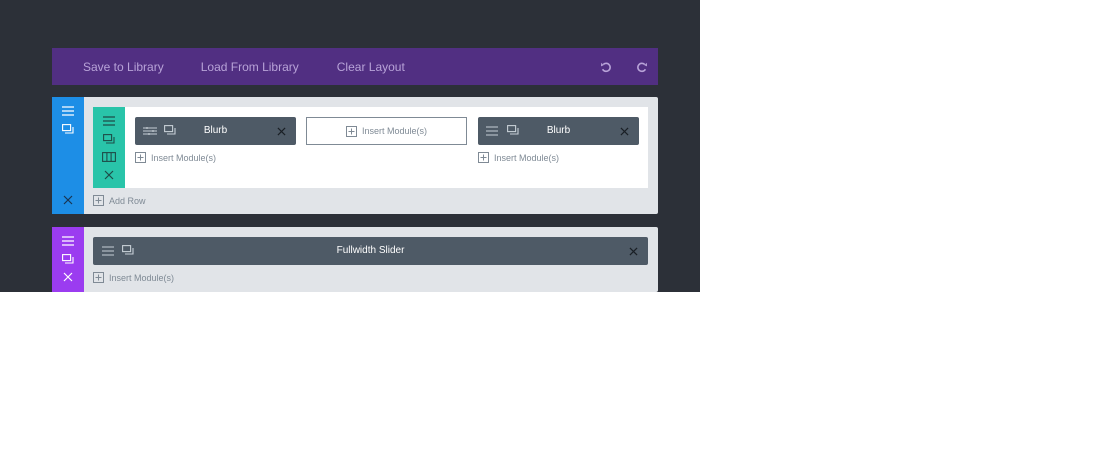 This screenshot has width=1110, height=456. What do you see at coordinates (123, 67) in the screenshot?
I see `save-to-library-button: Save to Library` at bounding box center [123, 67].